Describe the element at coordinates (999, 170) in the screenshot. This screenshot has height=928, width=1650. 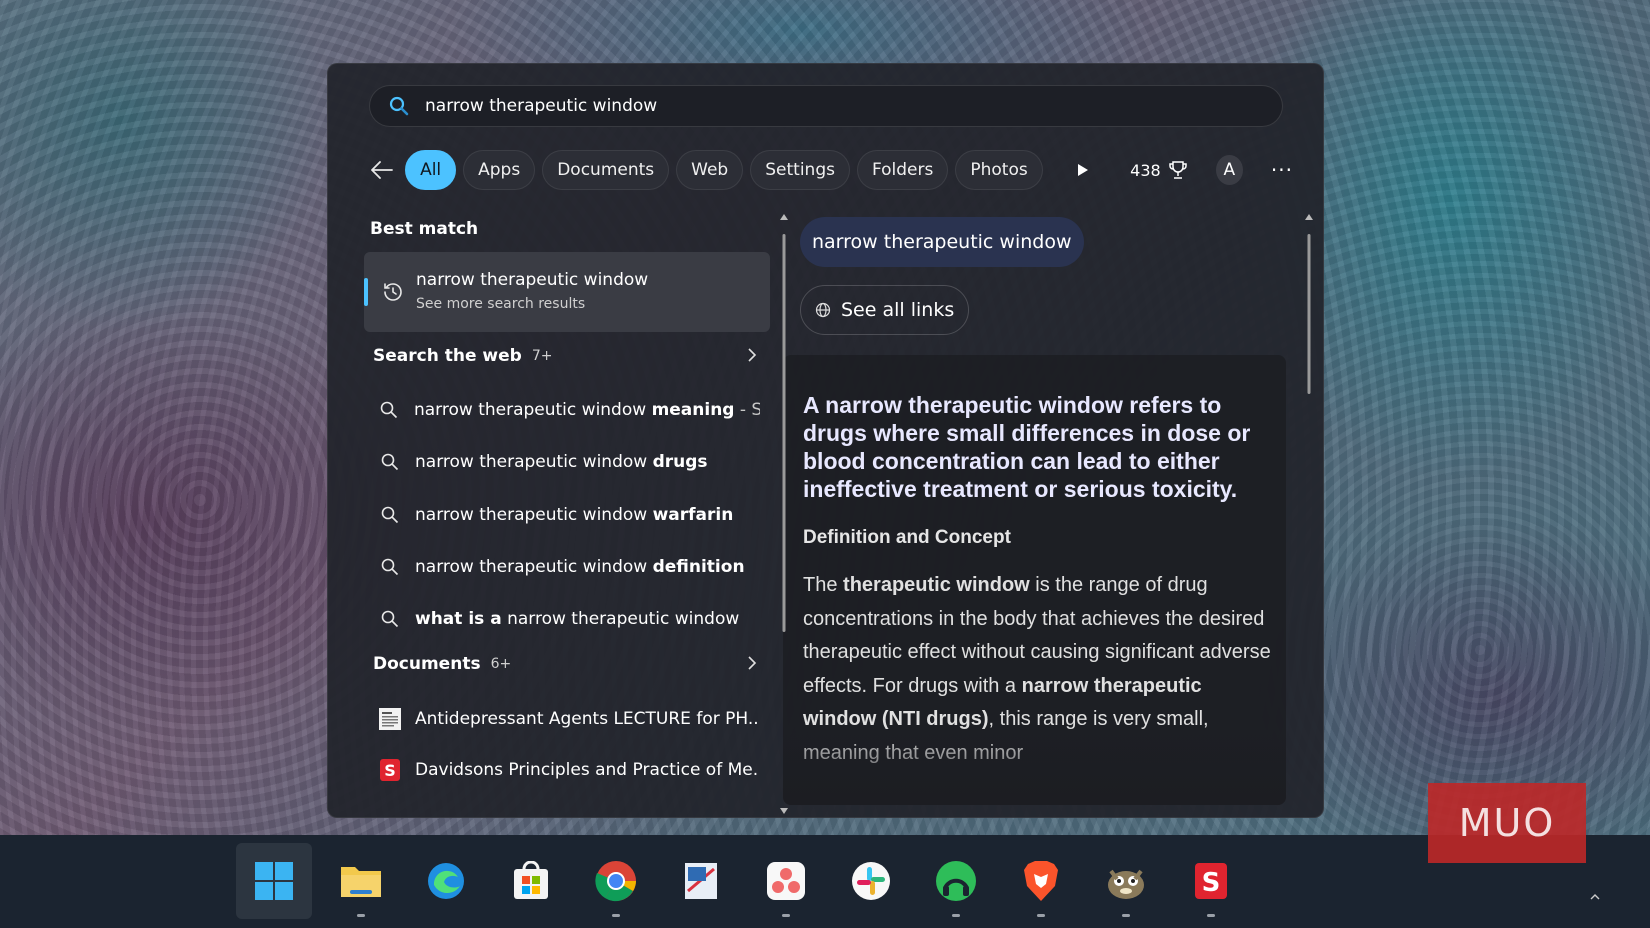
I see `filter-photos: Photos` at that location.